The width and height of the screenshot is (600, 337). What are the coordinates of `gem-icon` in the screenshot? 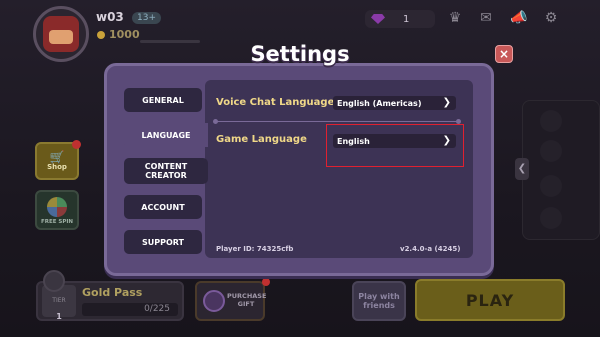 It's located at (378, 19).